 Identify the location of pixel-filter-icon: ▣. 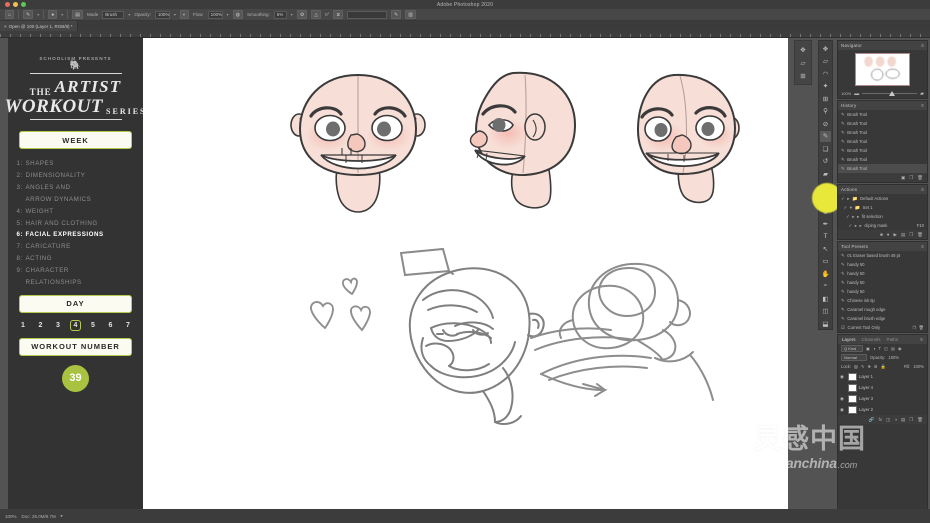
(868, 348).